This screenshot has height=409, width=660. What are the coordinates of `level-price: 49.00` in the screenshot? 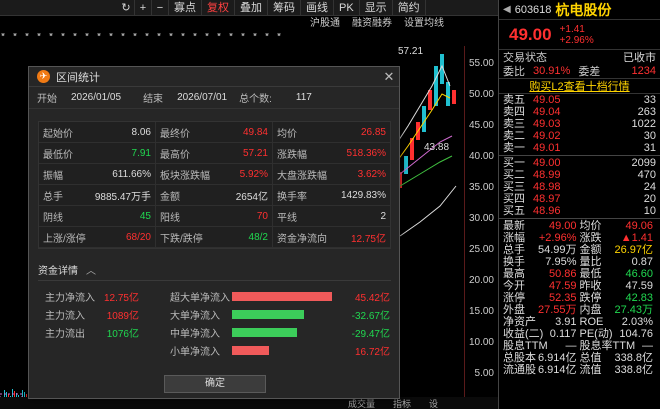 It's located at (547, 163).